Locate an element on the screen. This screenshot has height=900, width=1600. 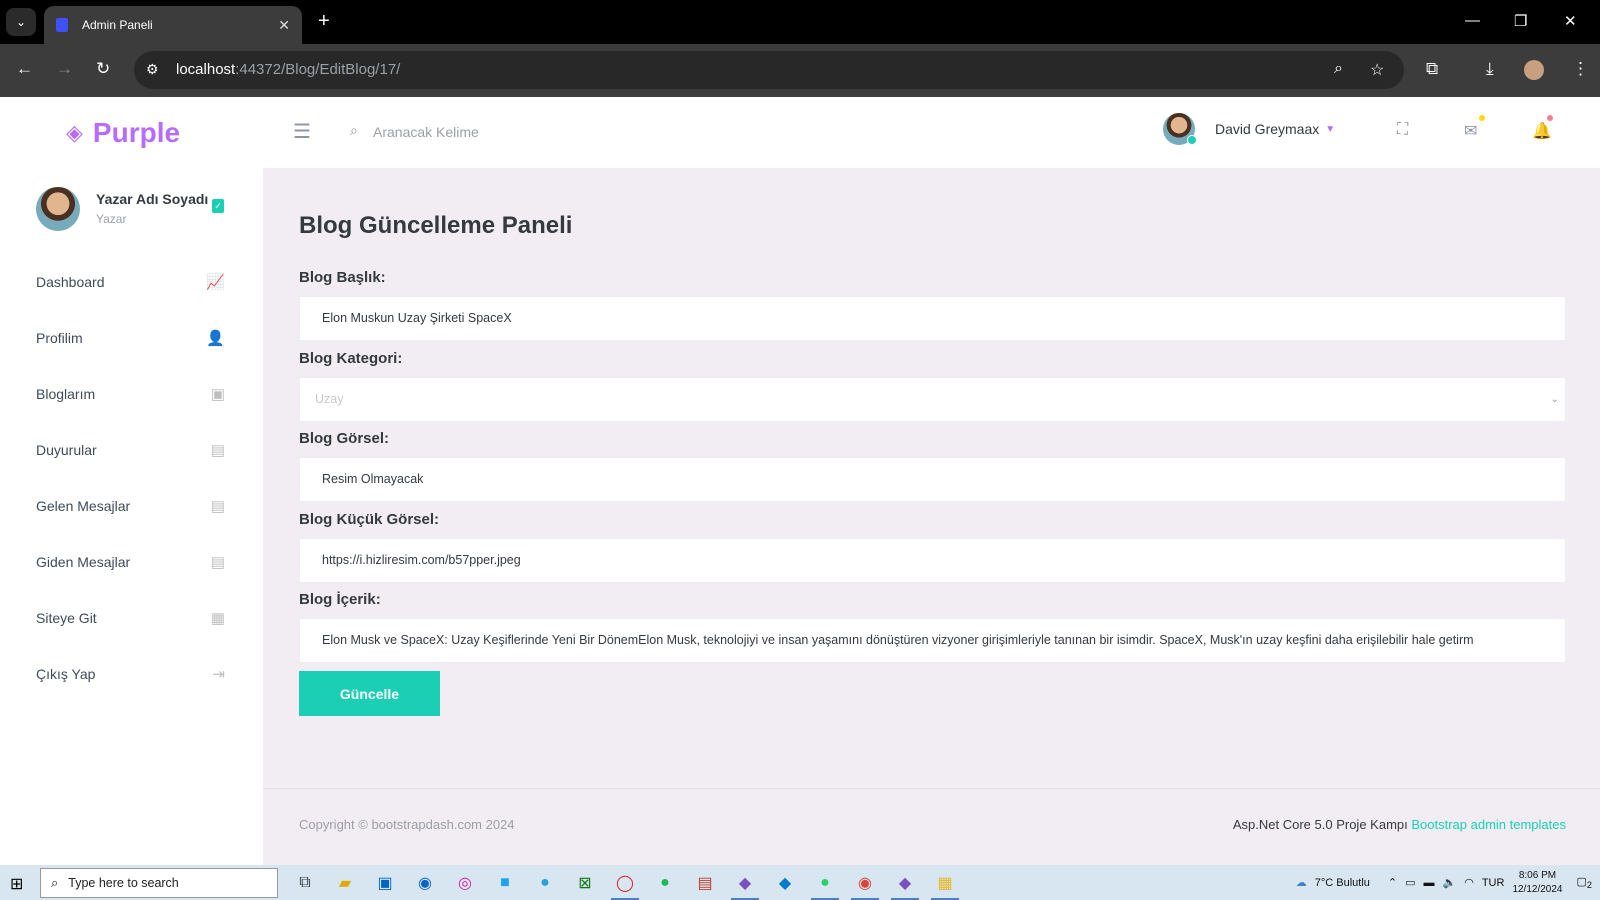
sidebar-item-label: Siteye Git is located at coordinates (66, 618).